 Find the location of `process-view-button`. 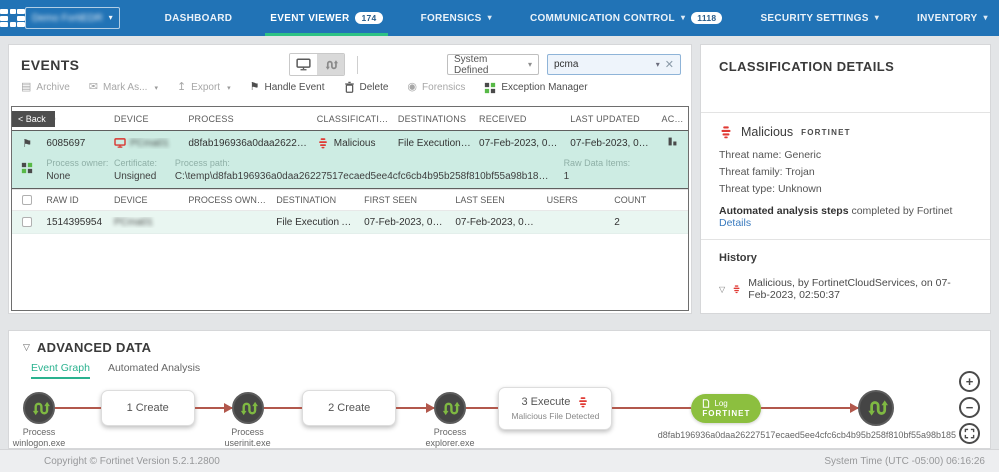

process-view-button is located at coordinates (330, 64).